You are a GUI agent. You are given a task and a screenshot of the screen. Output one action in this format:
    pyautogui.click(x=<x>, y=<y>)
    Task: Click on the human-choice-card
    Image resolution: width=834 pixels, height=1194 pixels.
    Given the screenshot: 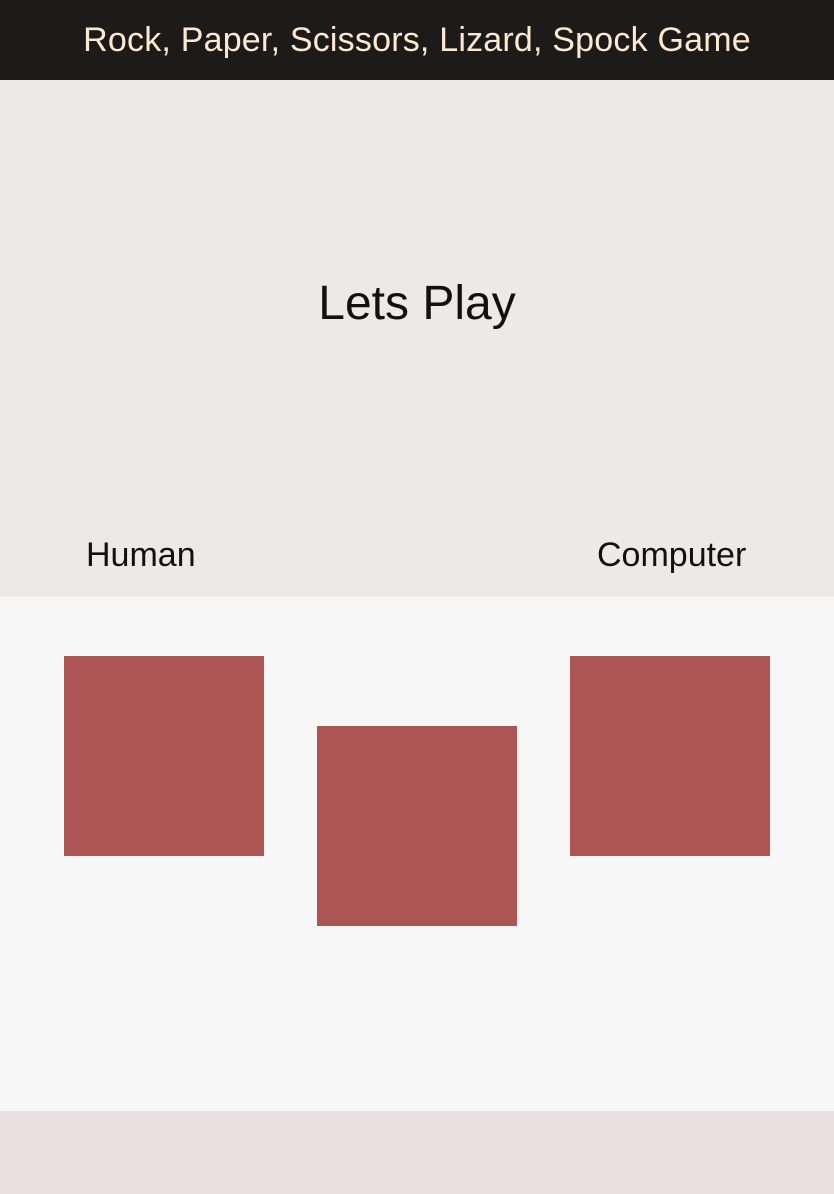 What is the action you would take?
    pyautogui.click(x=164, y=756)
    